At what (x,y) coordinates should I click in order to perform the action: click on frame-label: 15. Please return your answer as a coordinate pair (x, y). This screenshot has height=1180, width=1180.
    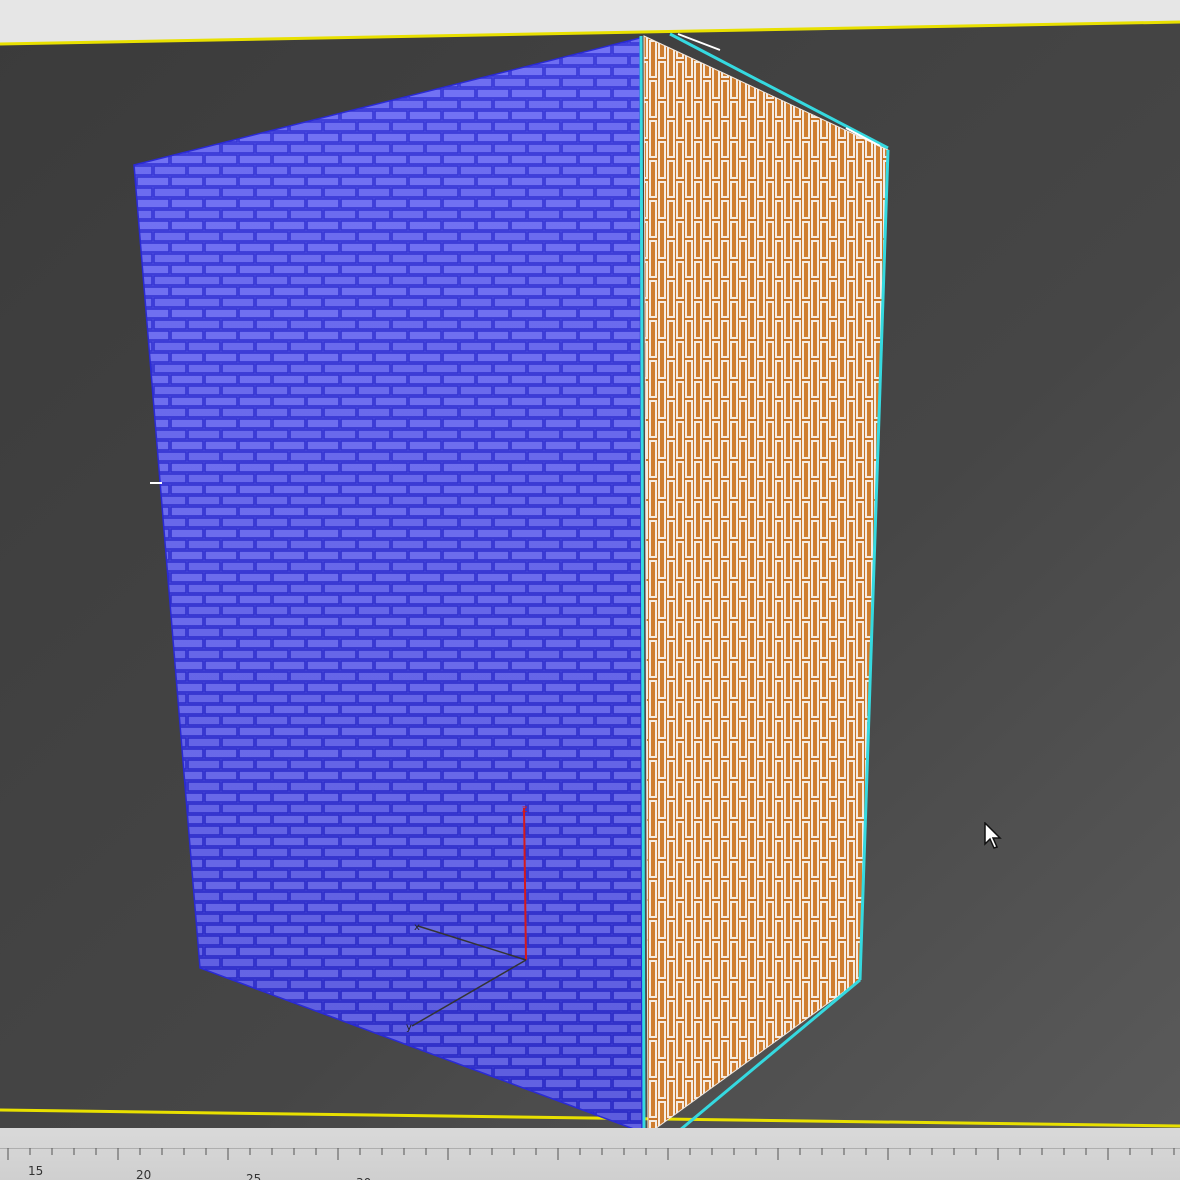
    Looking at the image, I should click on (36, 1171).